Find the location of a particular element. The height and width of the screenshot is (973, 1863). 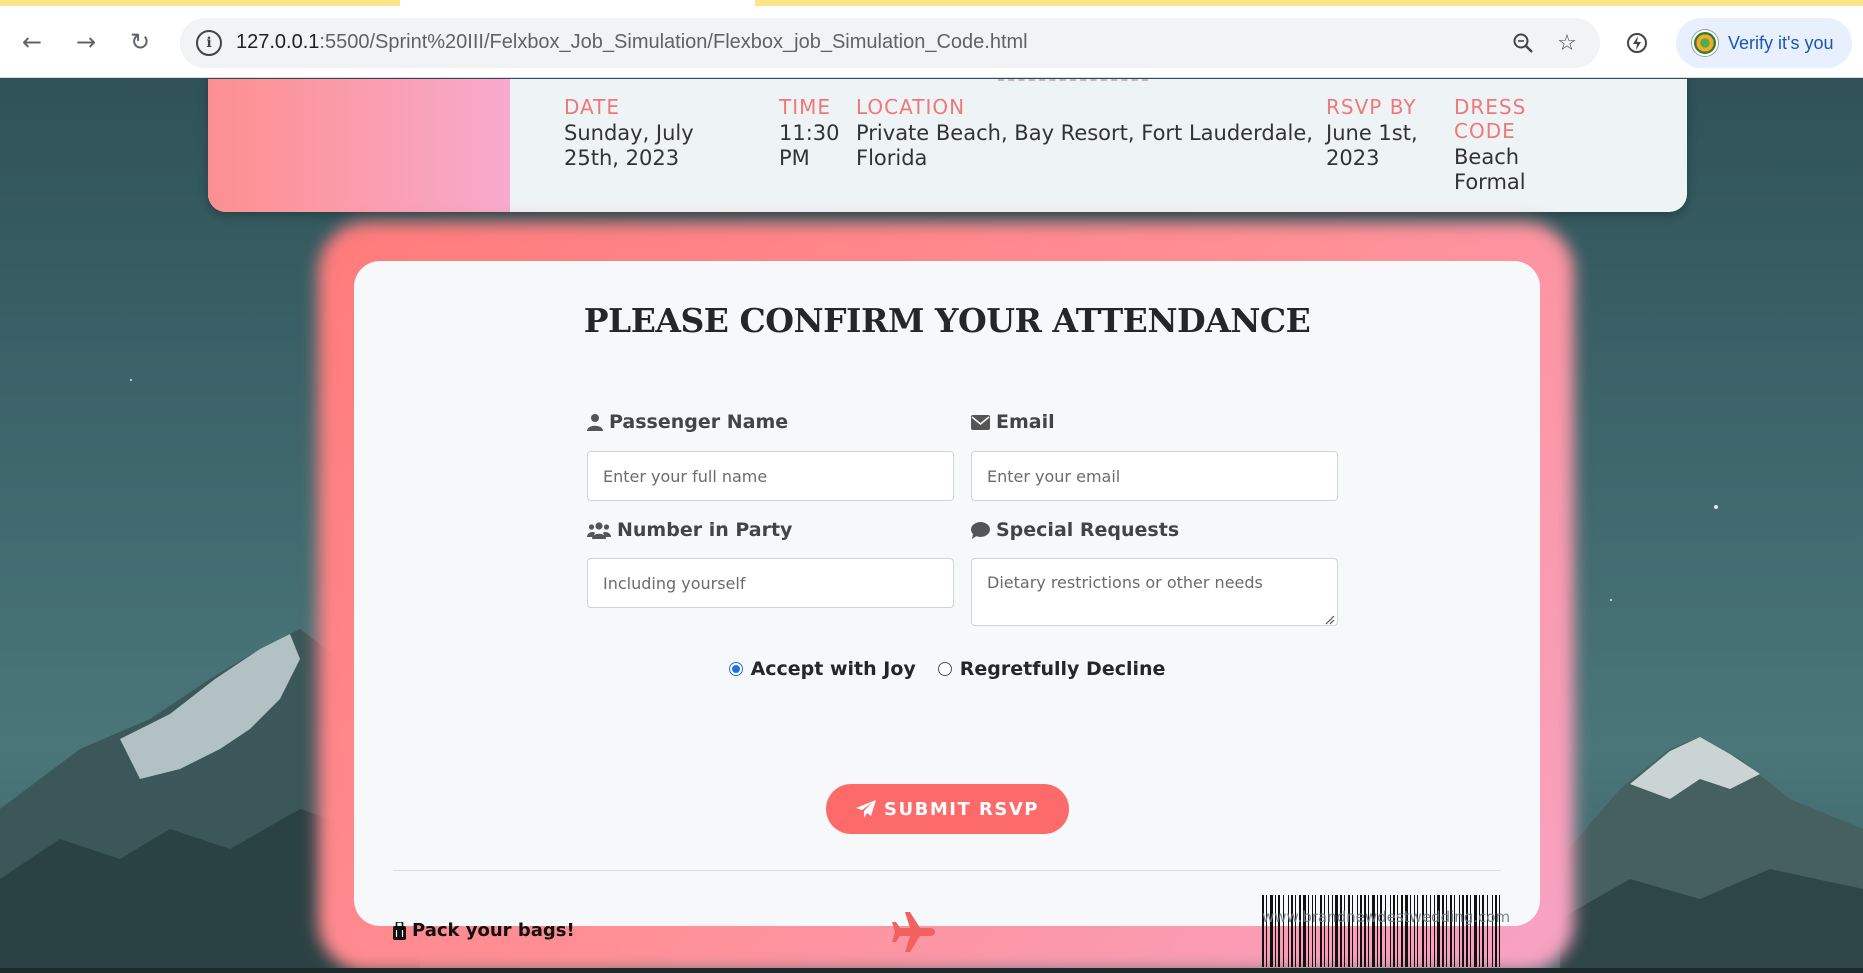

number-in-party-input is located at coordinates (770, 583).